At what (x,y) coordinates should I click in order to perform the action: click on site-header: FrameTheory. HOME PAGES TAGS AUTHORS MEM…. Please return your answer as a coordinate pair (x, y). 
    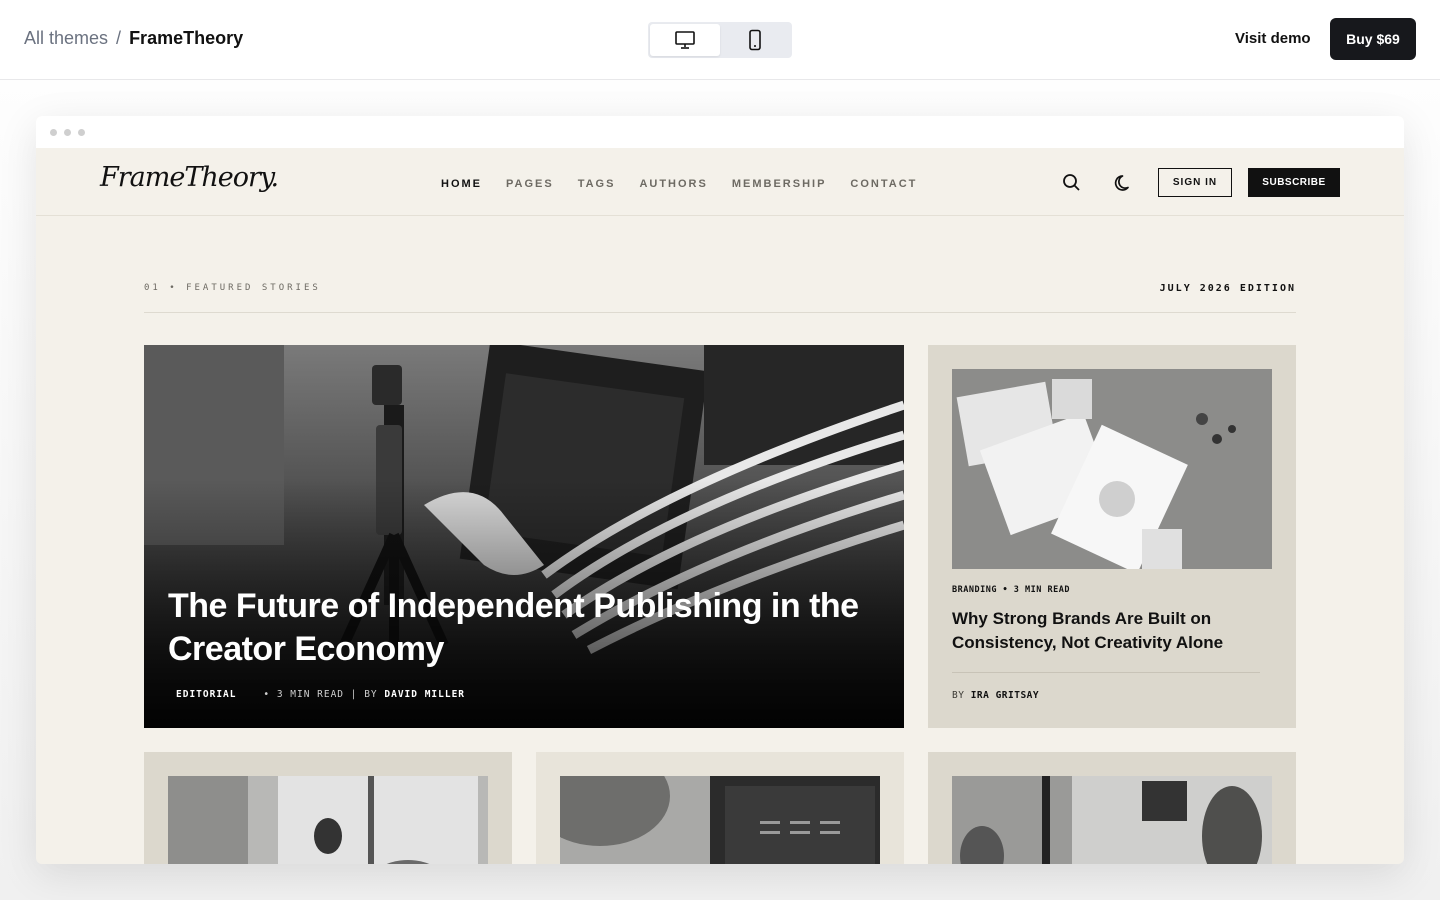
    Looking at the image, I should click on (720, 182).